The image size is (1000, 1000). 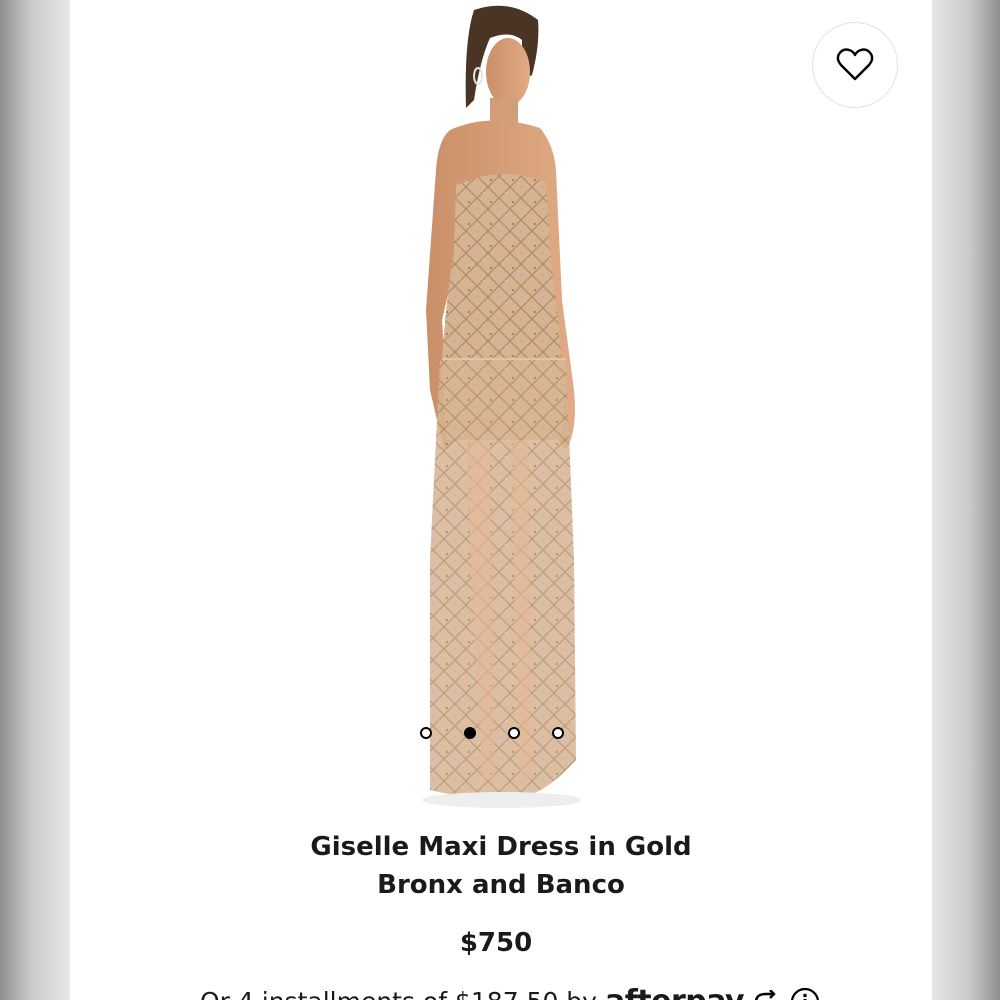 I want to click on heart-icon, so click(x=855, y=64).